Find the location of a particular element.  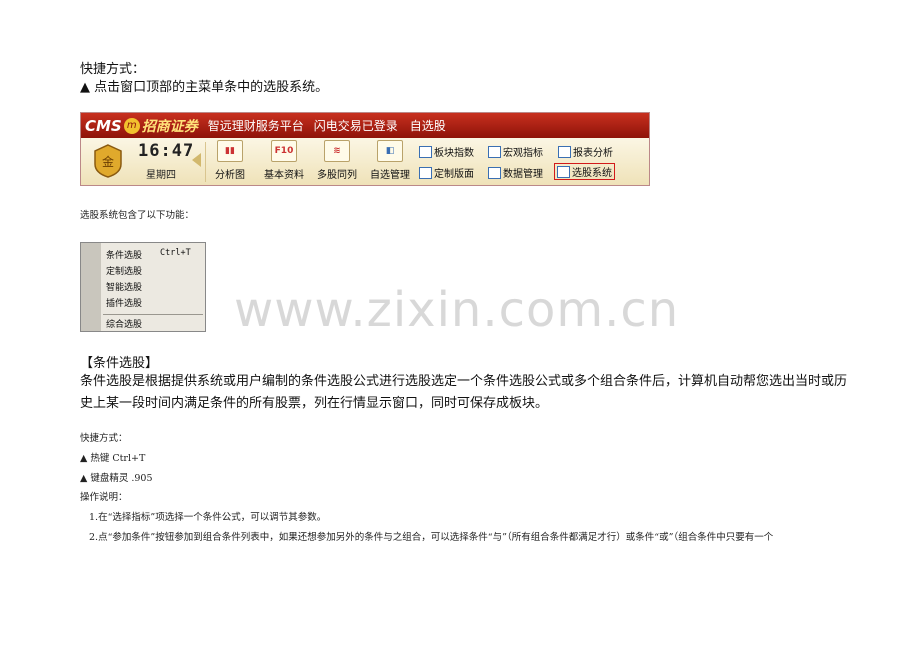

toolbar-title-bar: CMS m 招商证券 智远理财服务平台 闪电交易已登录 自选股 is located at coordinates (365, 125).